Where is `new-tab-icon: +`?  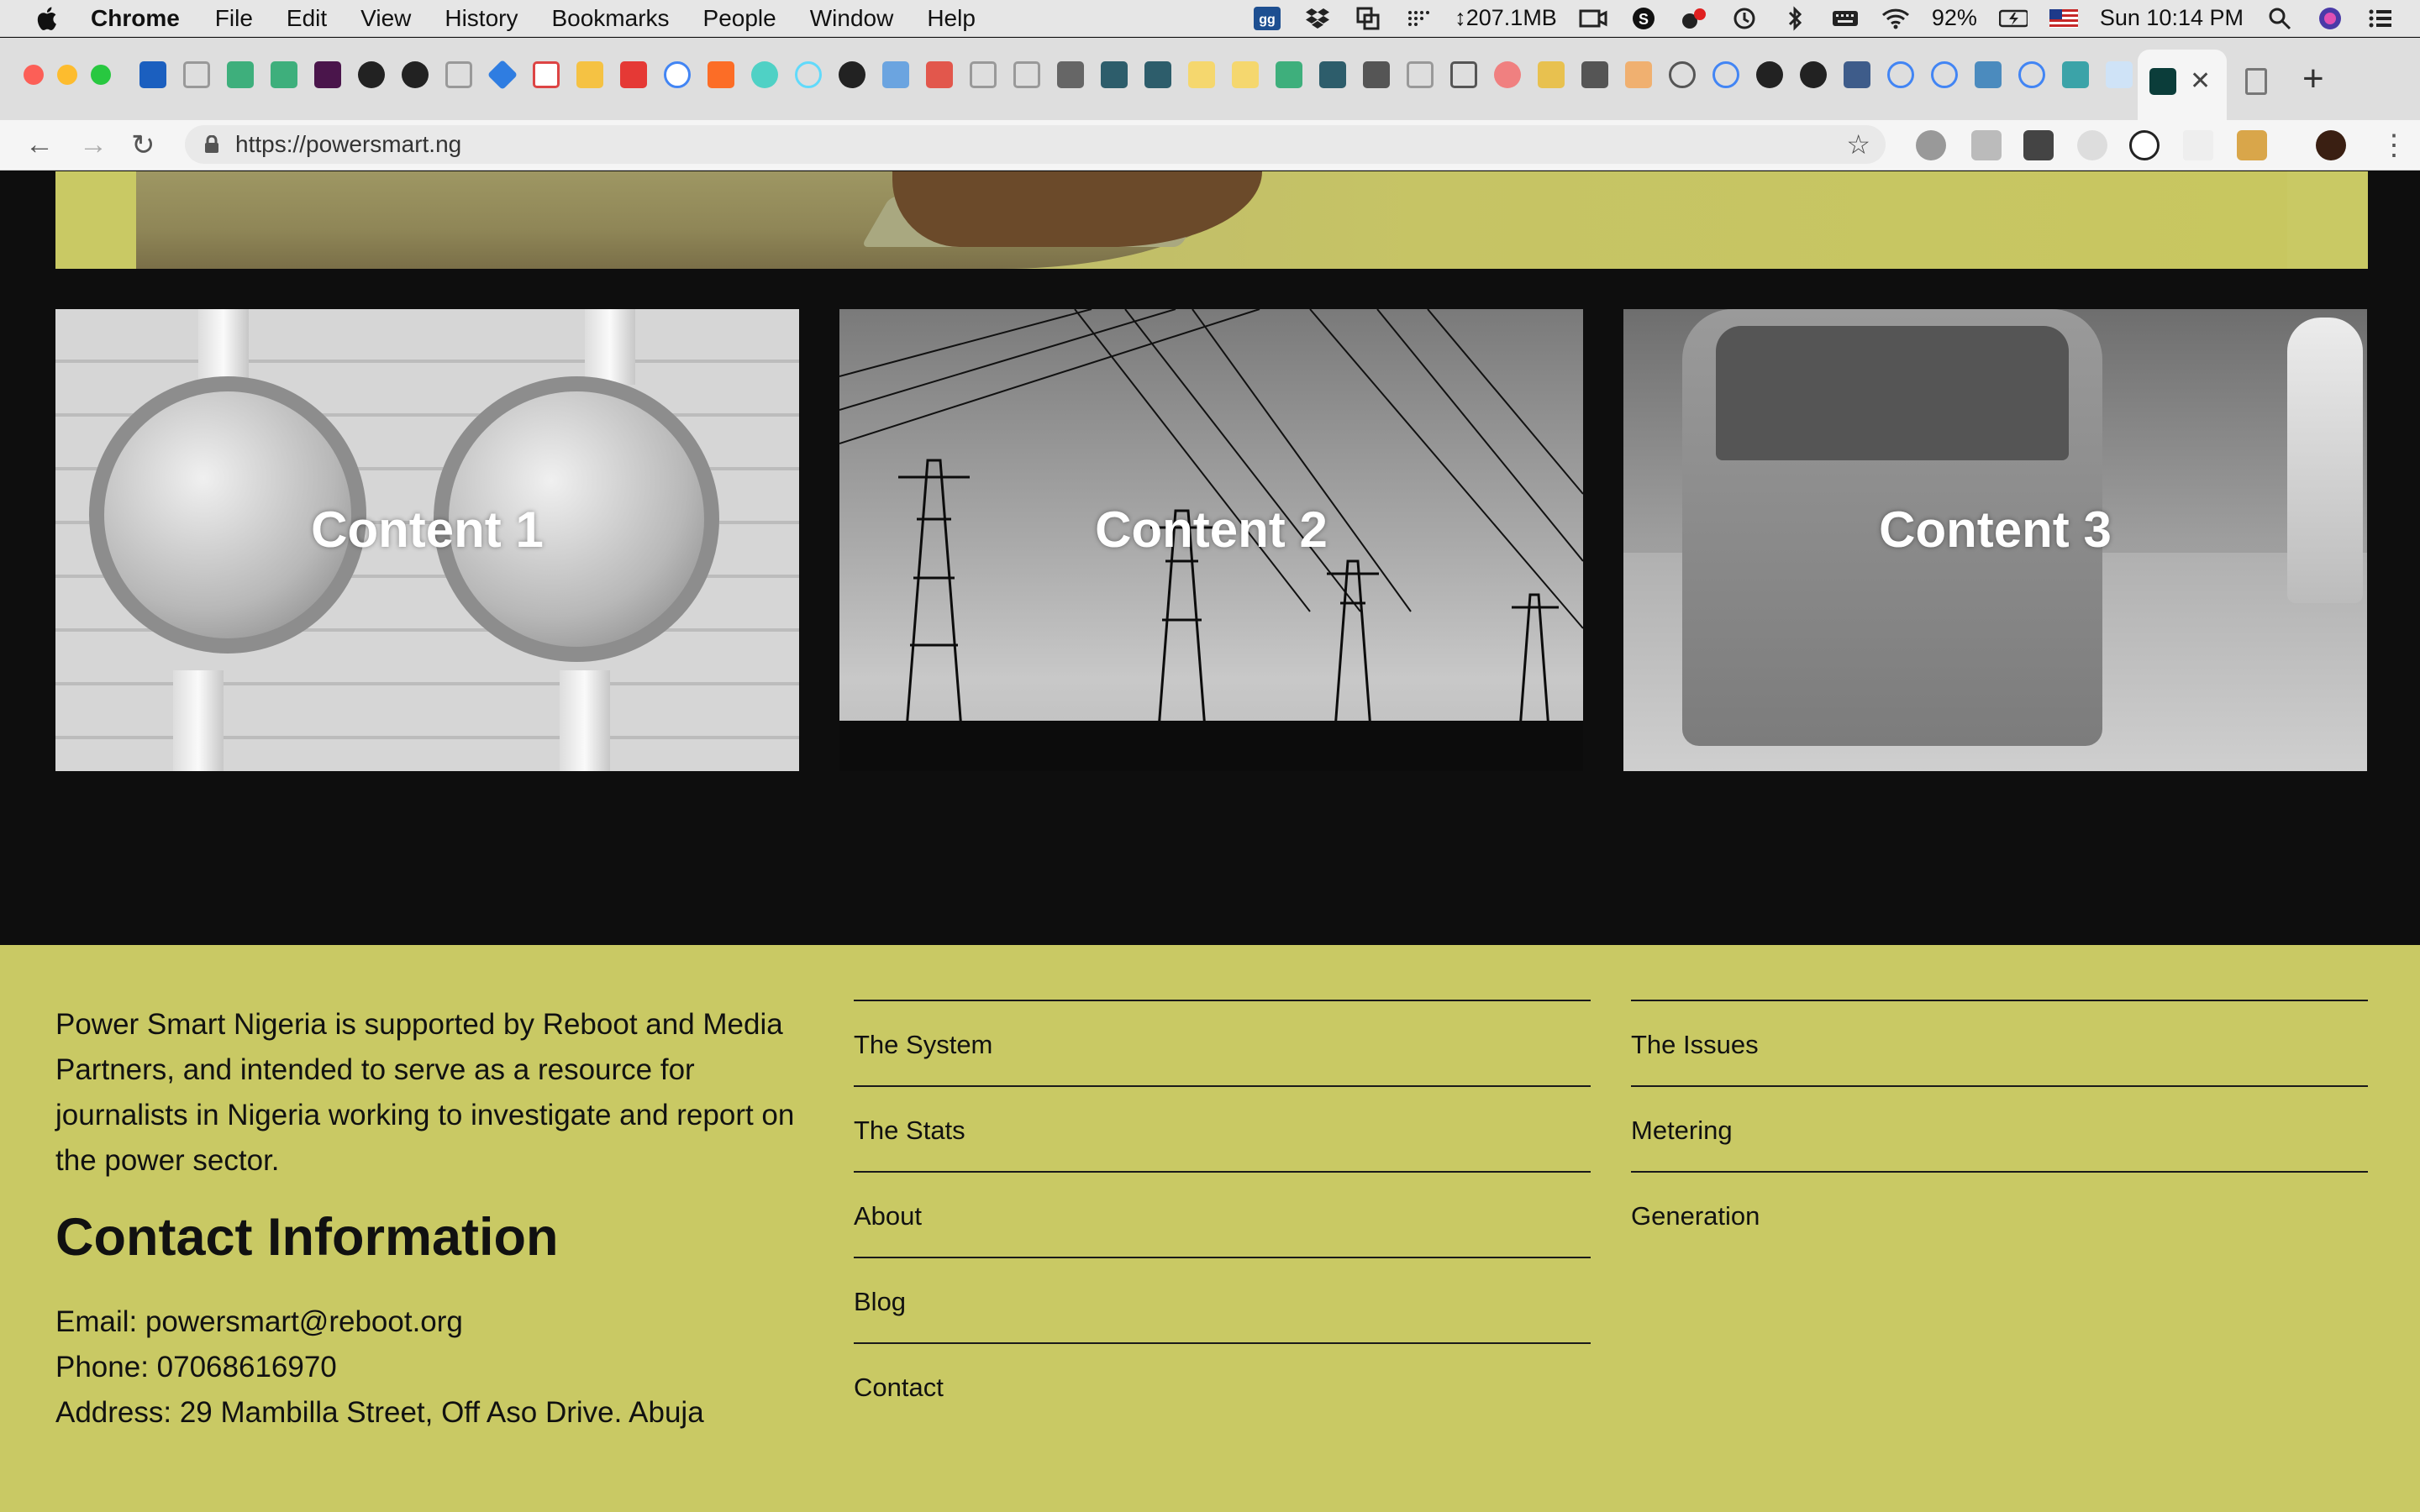 new-tab-icon: + is located at coordinates (2313, 79).